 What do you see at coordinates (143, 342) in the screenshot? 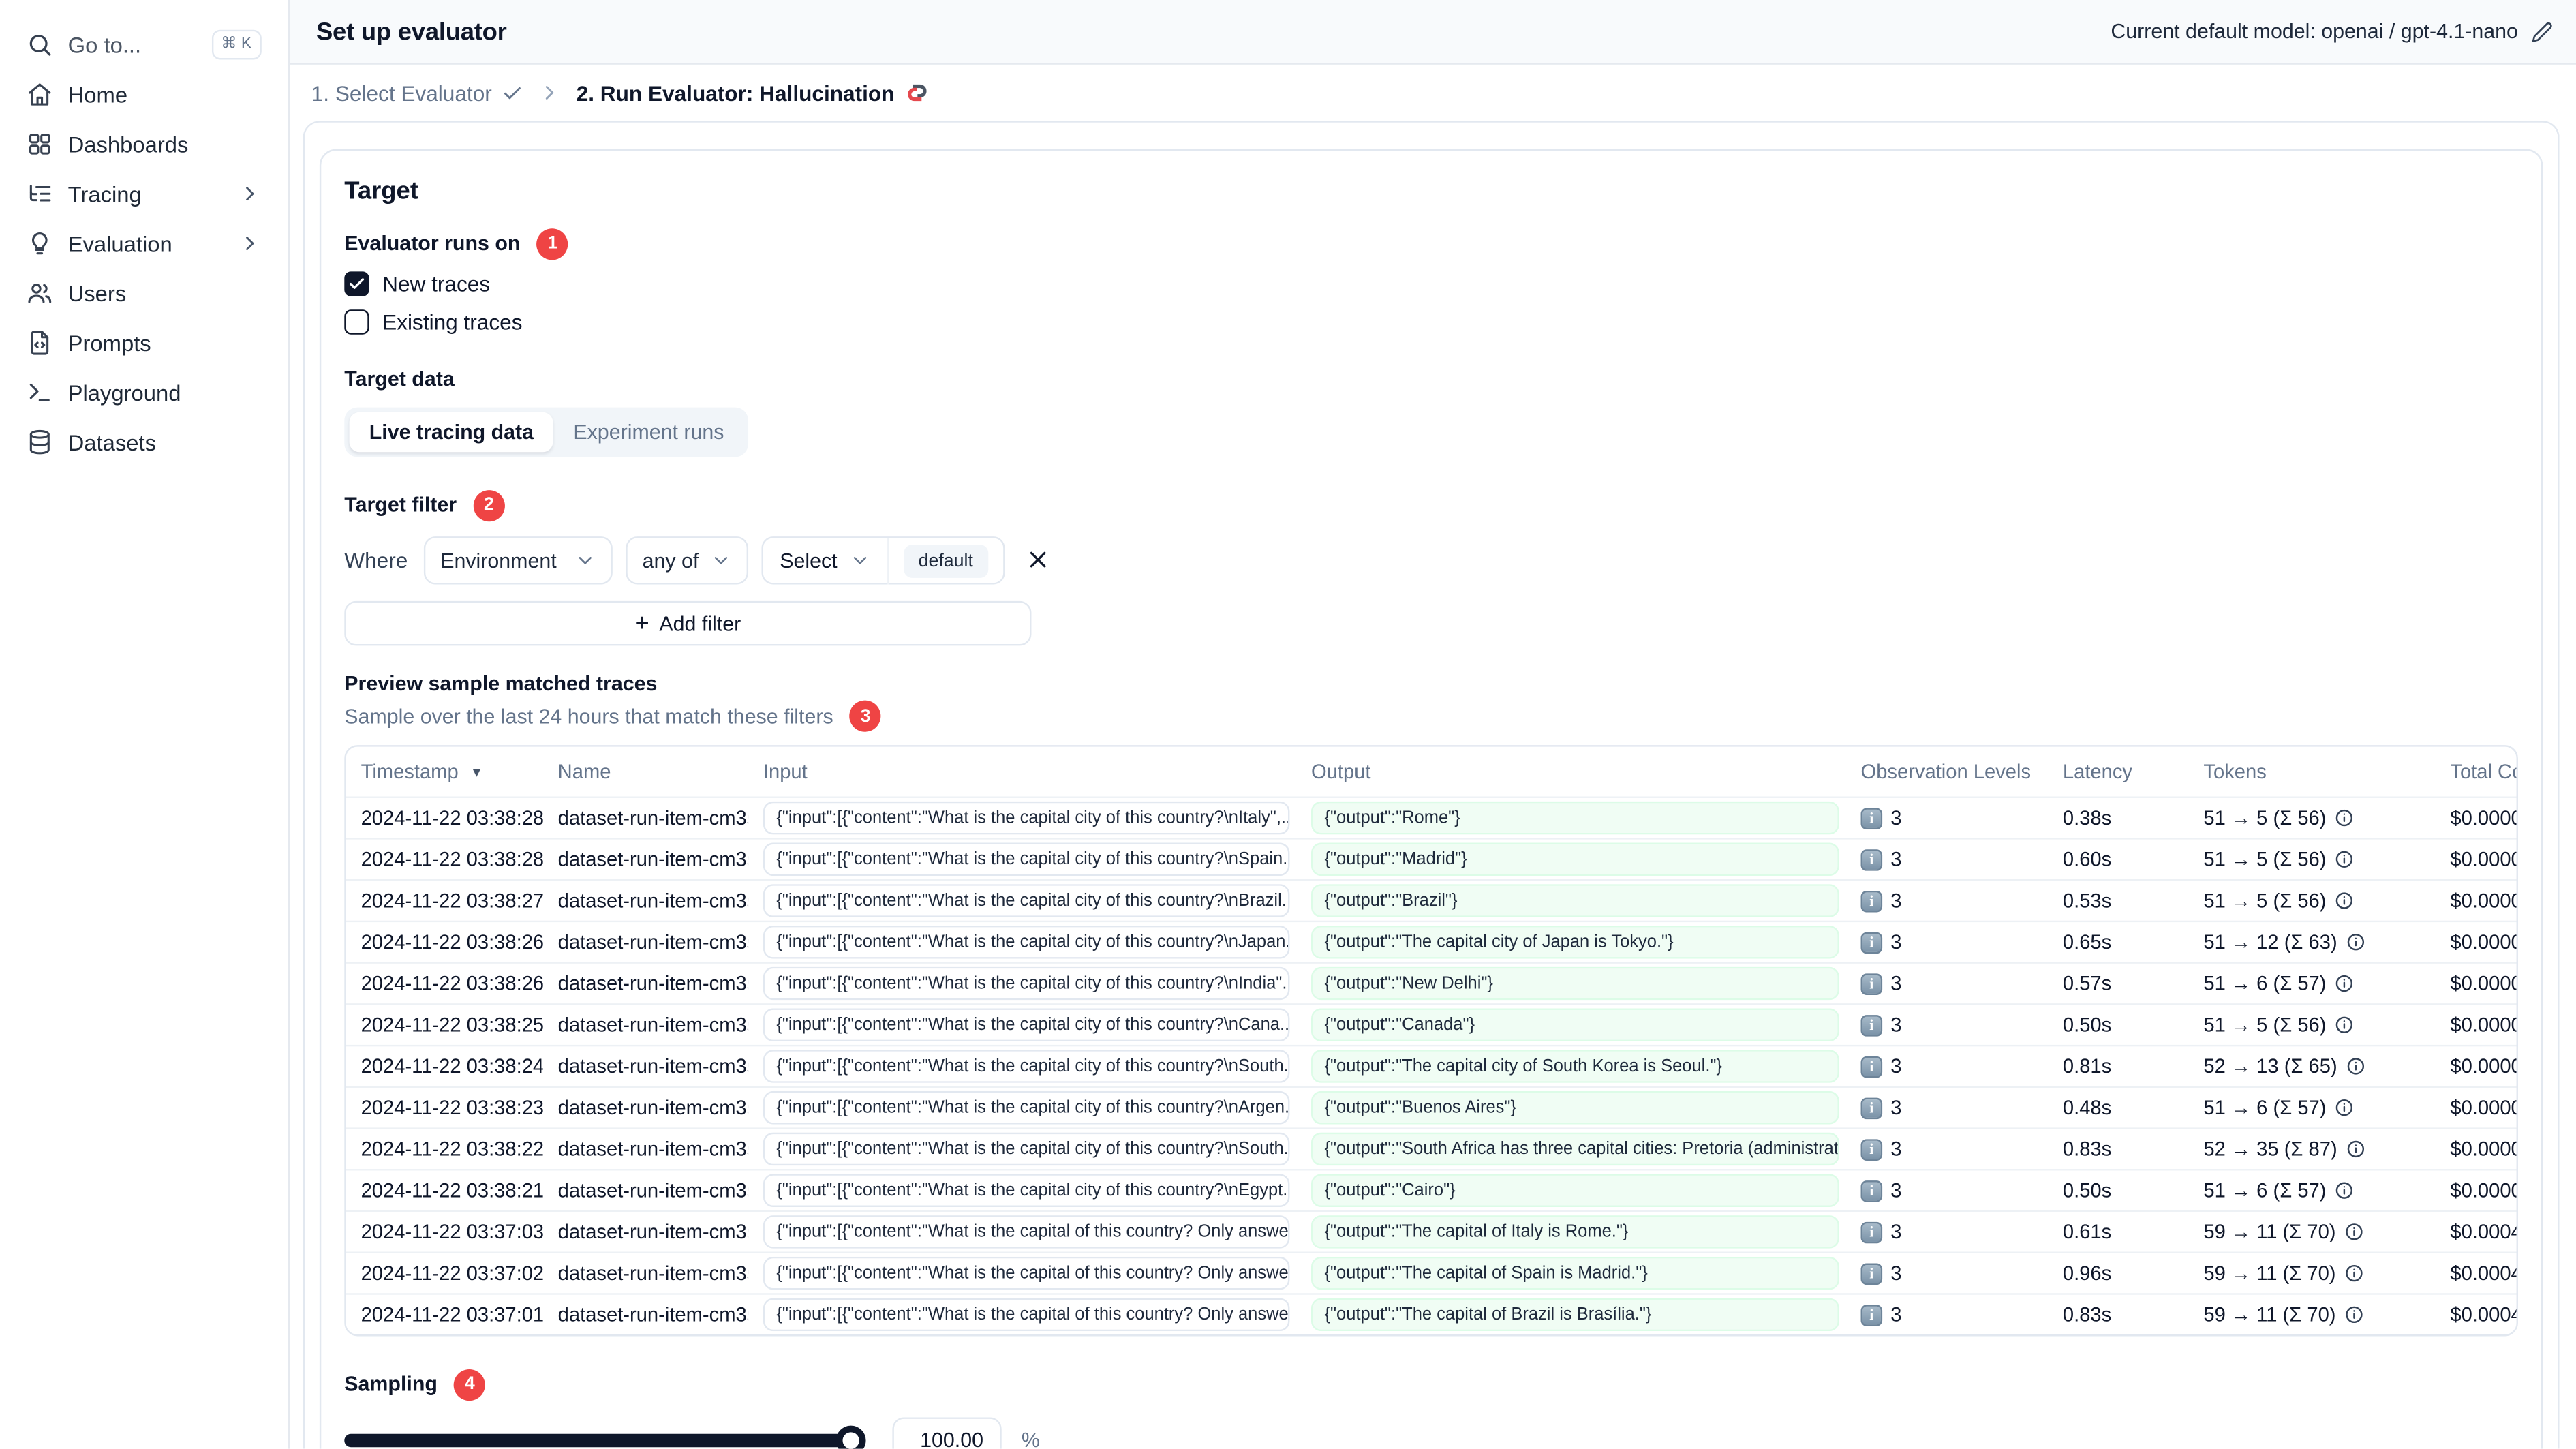
I see `sidebar-item-prompts: Prompts` at bounding box center [143, 342].